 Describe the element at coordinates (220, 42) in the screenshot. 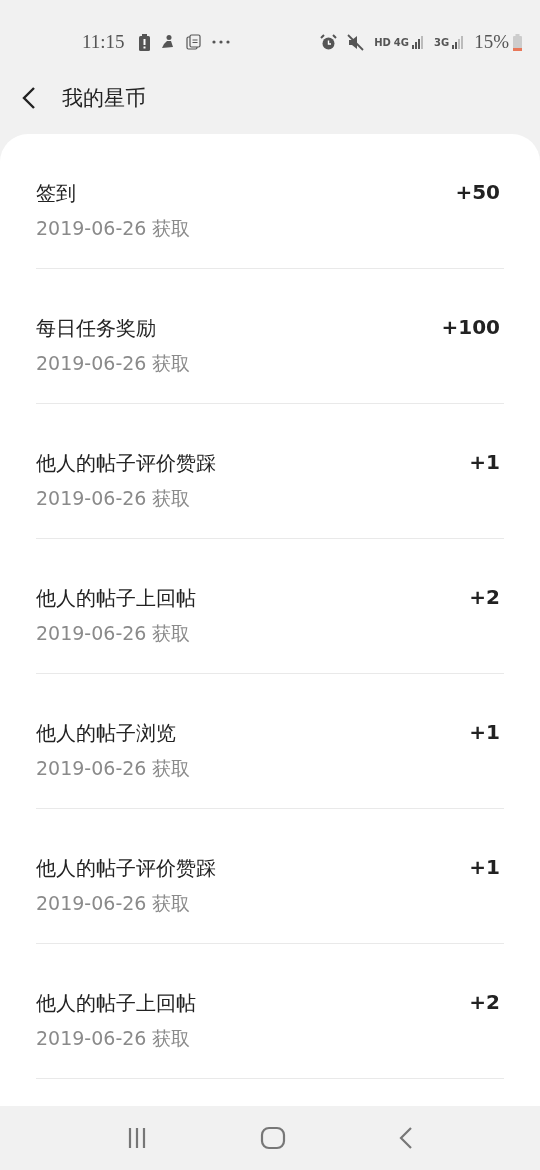

I see `more-icon` at that location.